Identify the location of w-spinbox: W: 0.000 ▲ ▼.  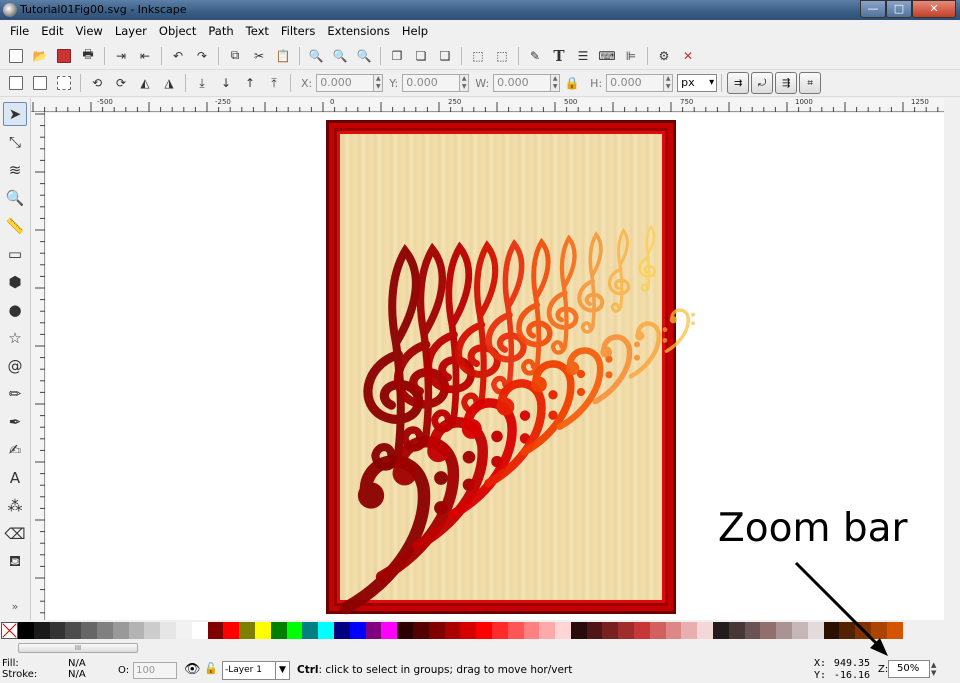
(518, 83).